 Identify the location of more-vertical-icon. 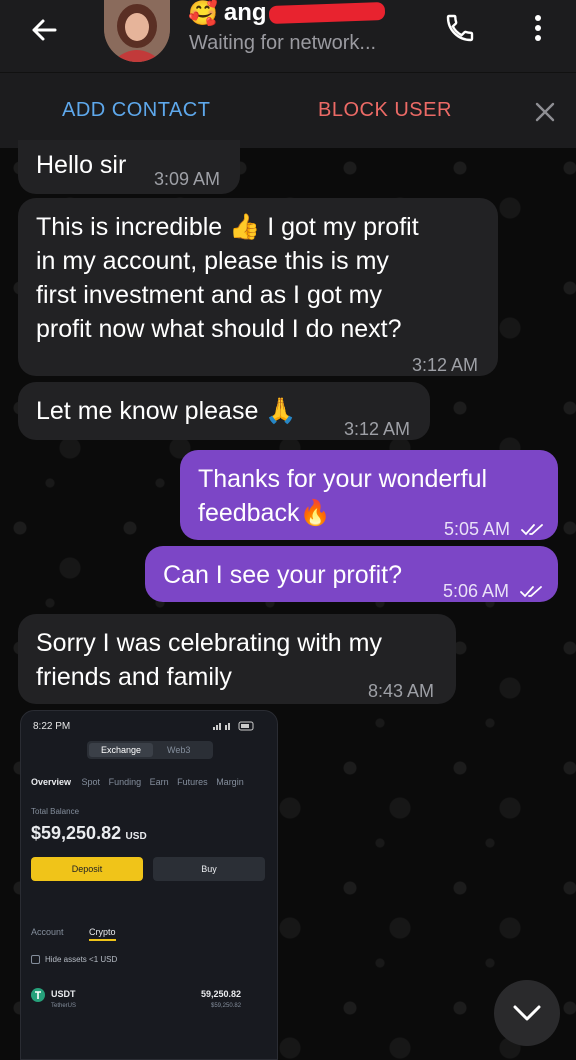
(538, 28).